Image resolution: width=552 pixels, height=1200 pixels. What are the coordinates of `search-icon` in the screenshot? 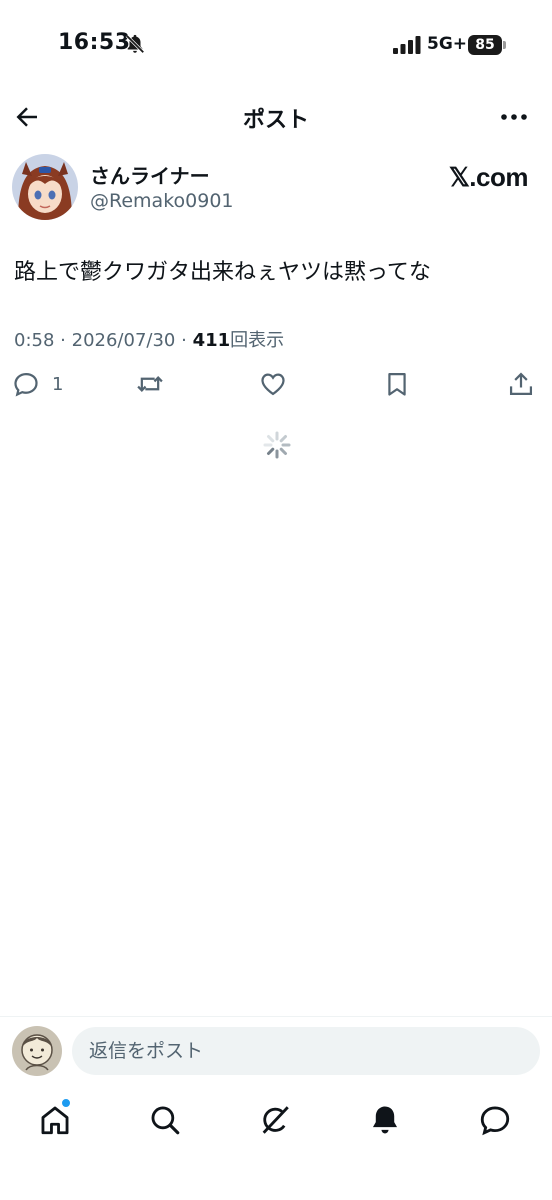 It's located at (165, 1120).